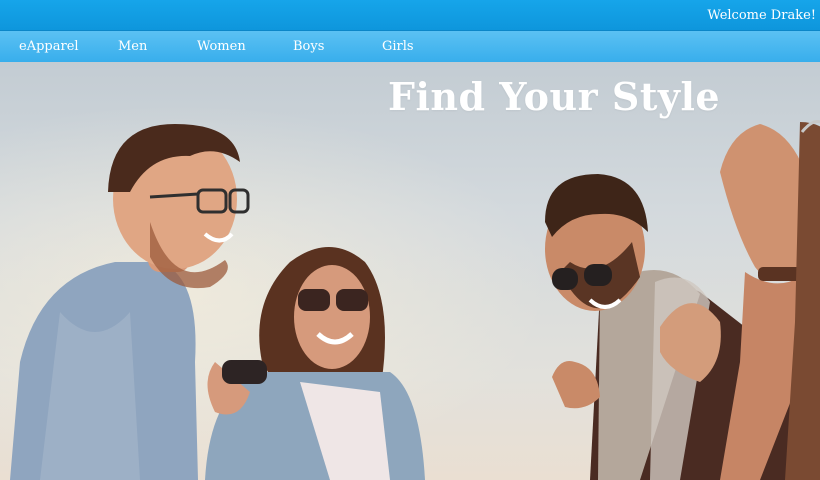 The width and height of the screenshot is (820, 480). What do you see at coordinates (132, 46) in the screenshot?
I see `nav-item-men: Men` at bounding box center [132, 46].